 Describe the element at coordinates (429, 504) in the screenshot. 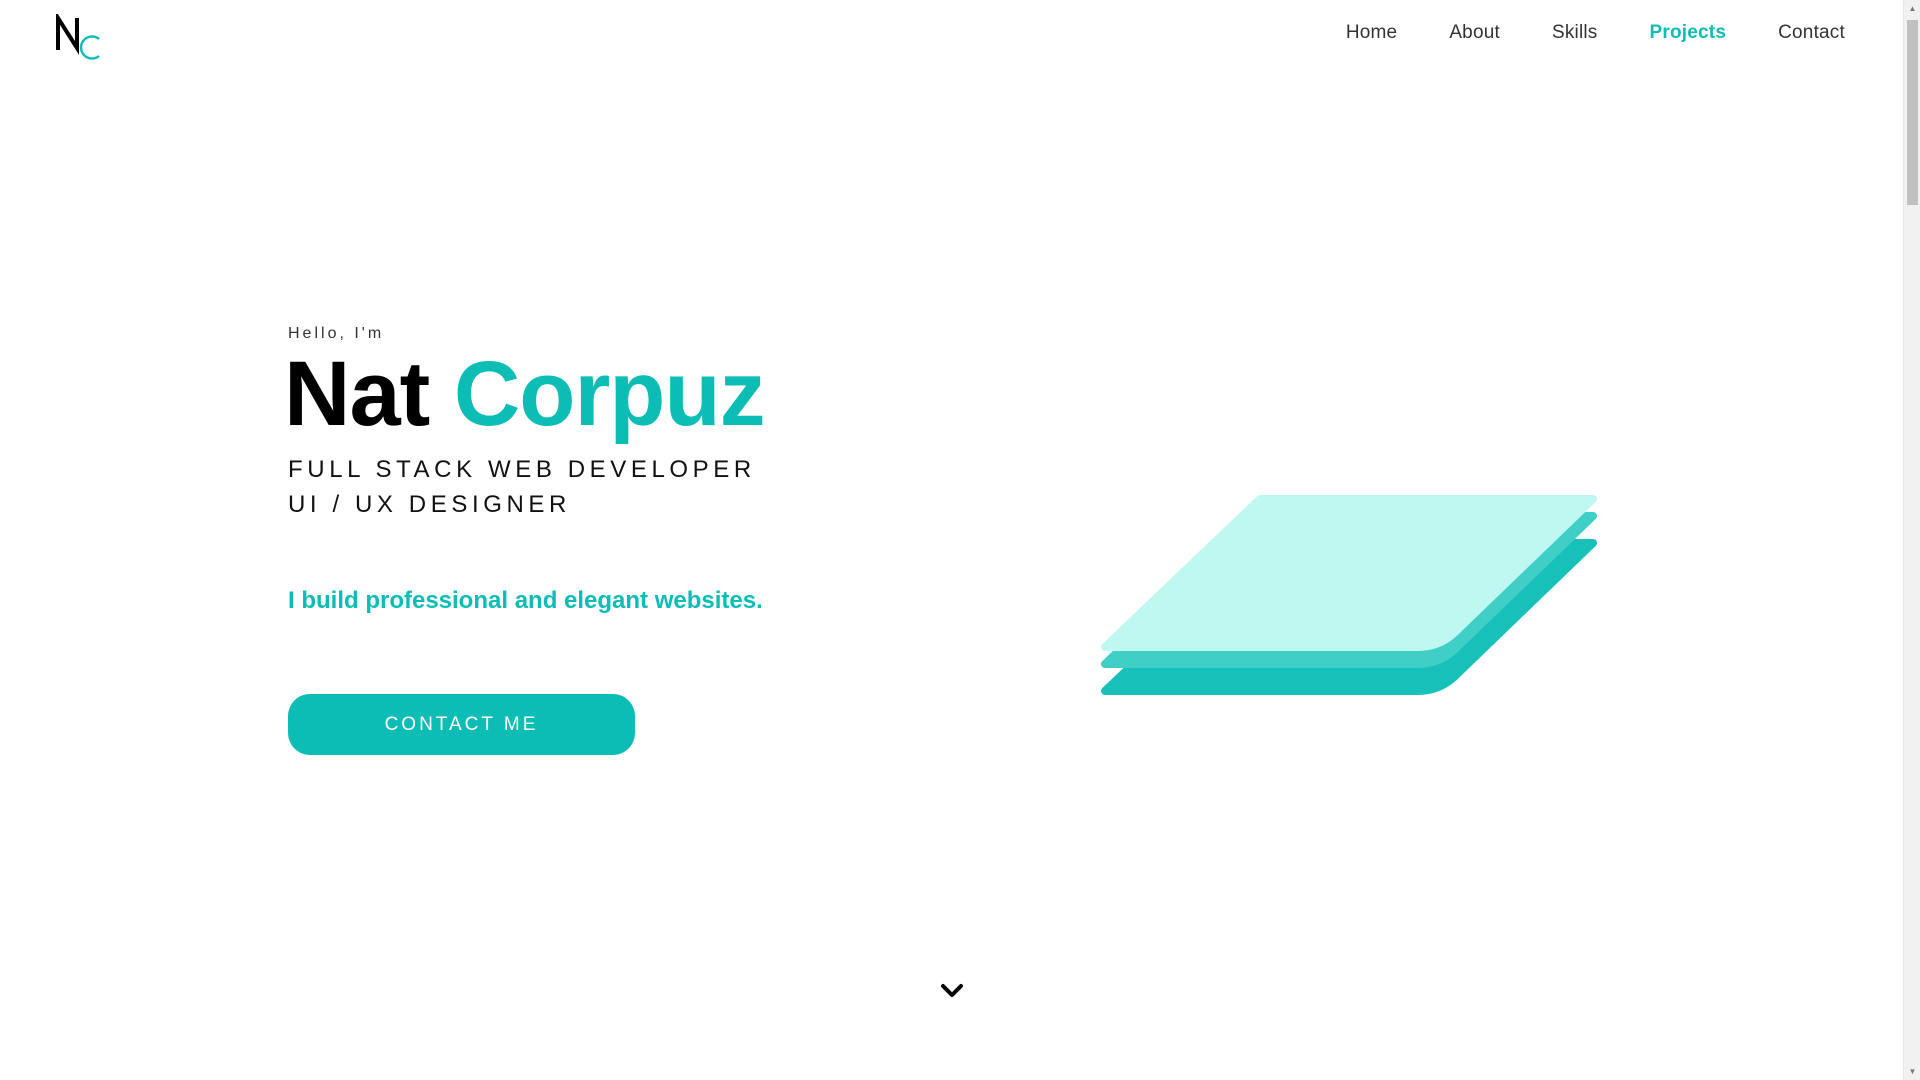

I see `hero-role-secondary: UI / UX DESIGNER` at that location.